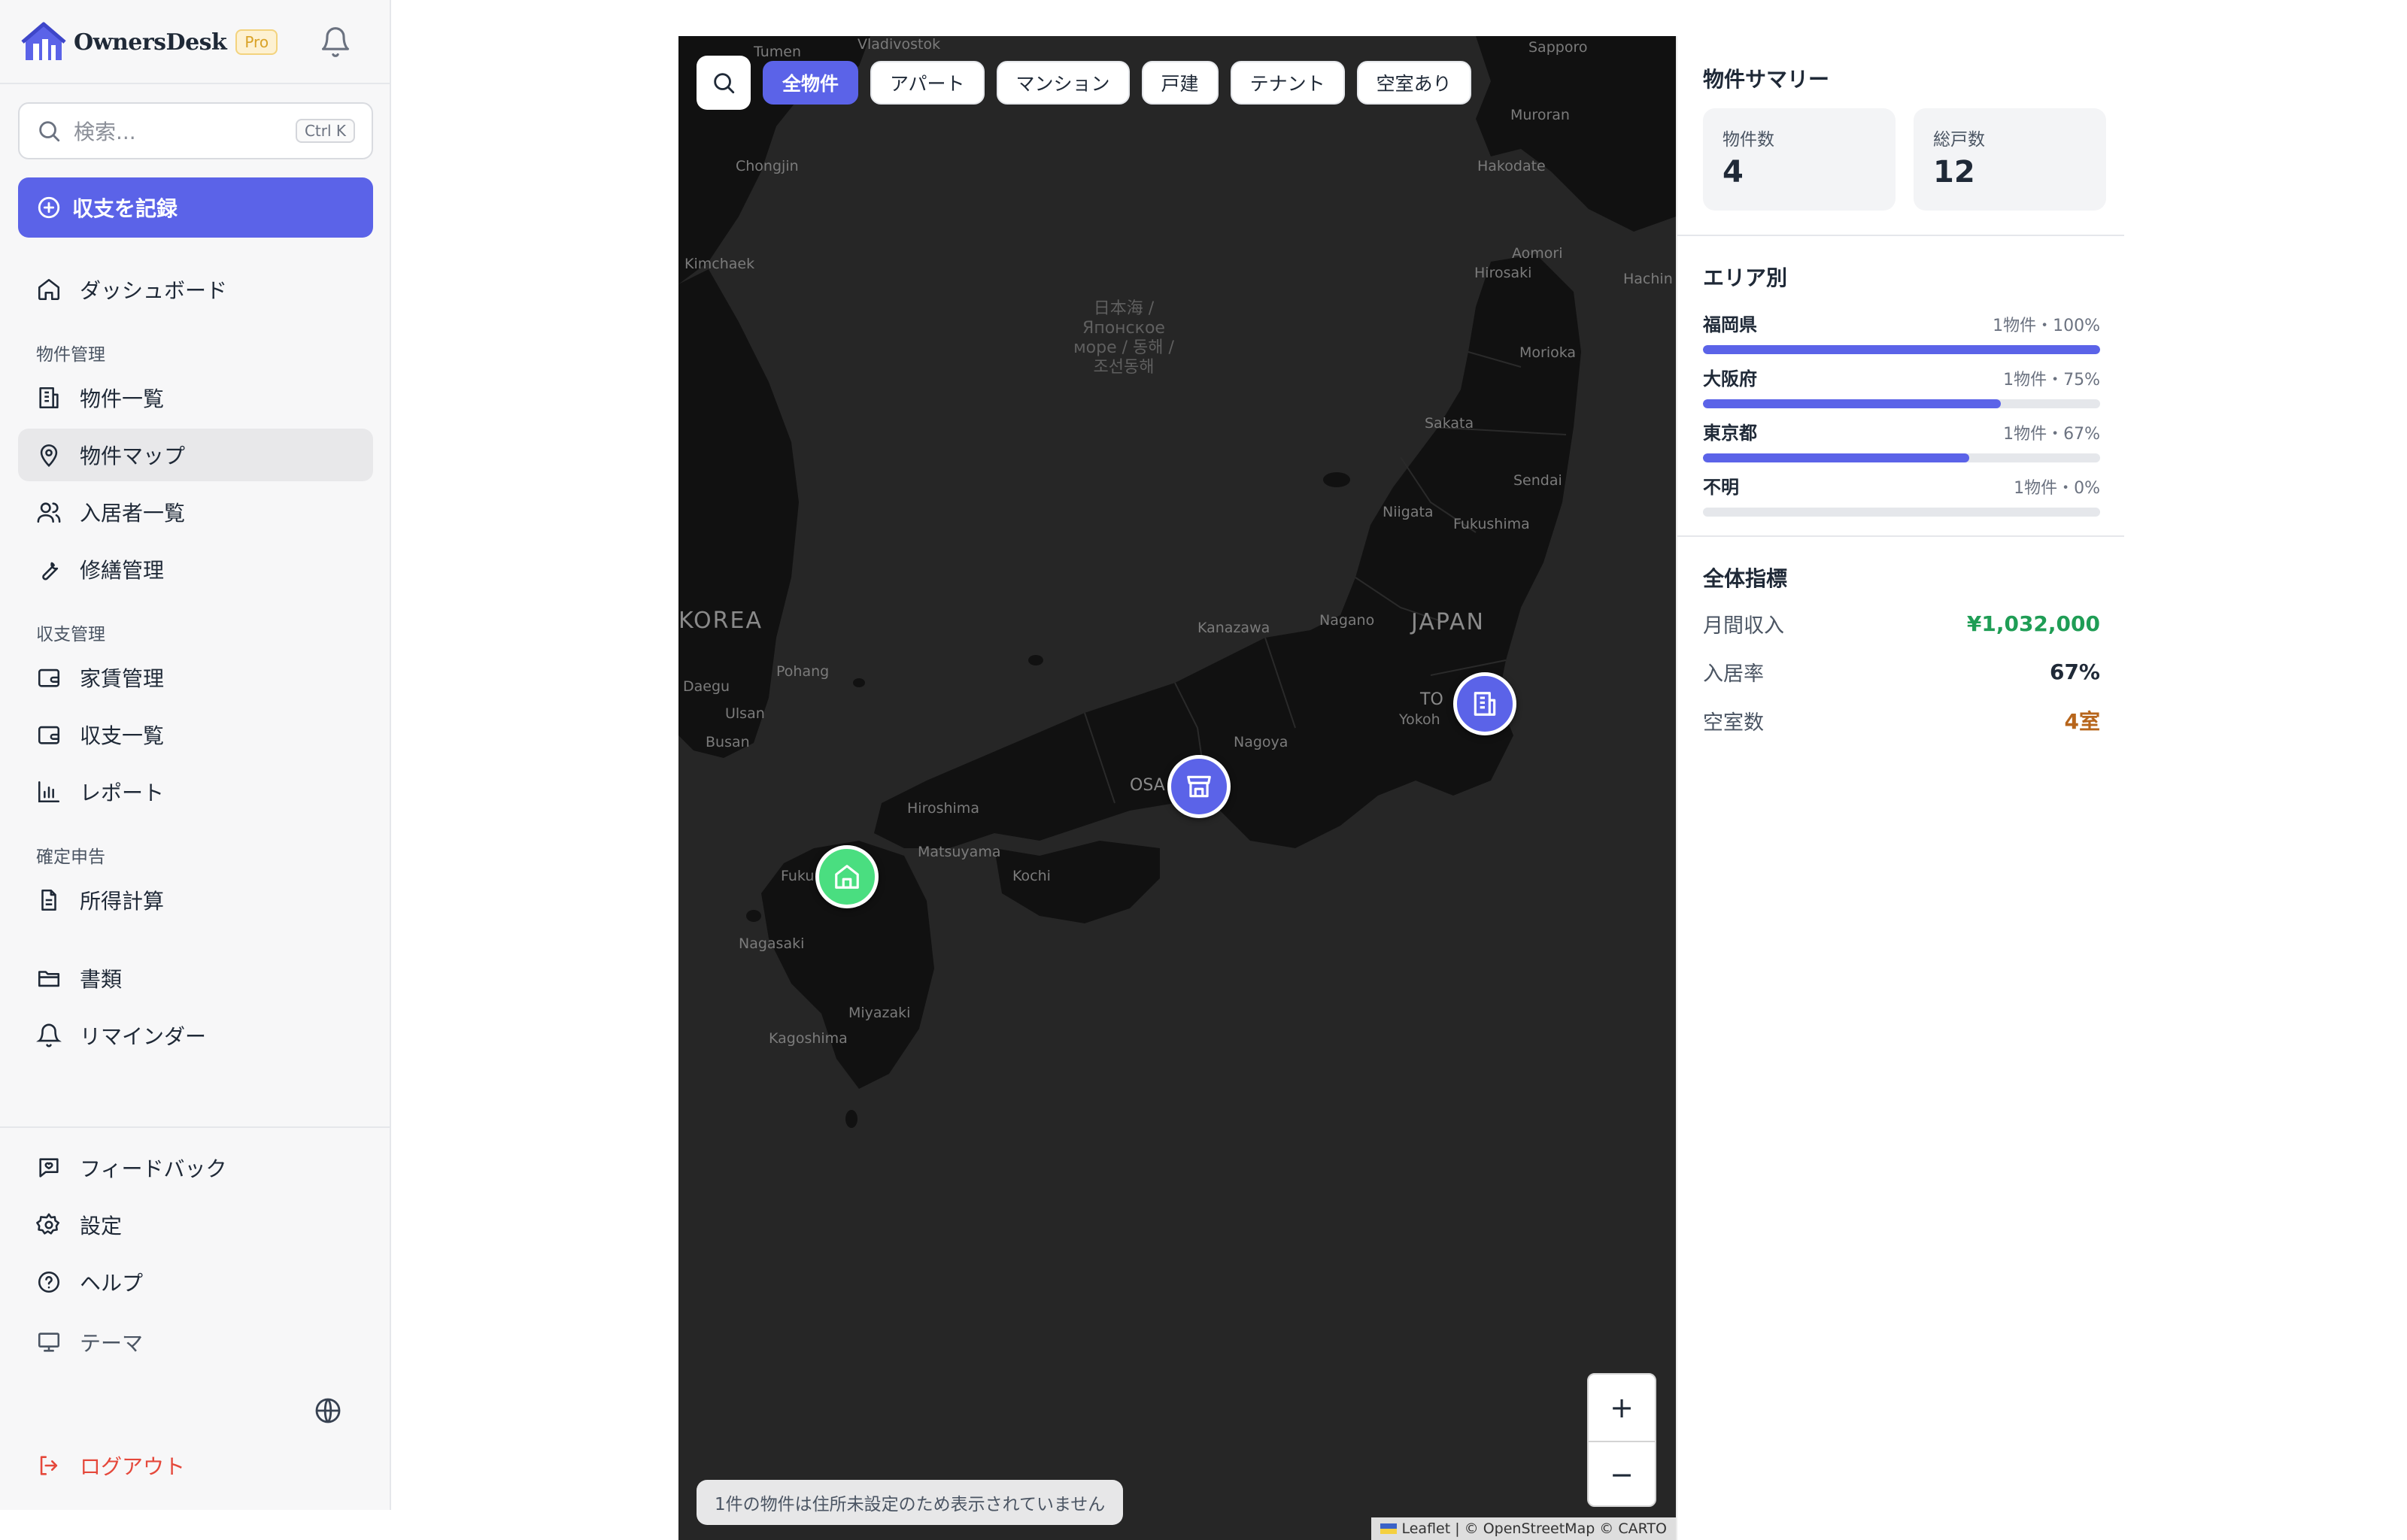 The width and height of the screenshot is (2407, 1540). What do you see at coordinates (70, 355) in the screenshot?
I see `section-property: 物件管理` at bounding box center [70, 355].